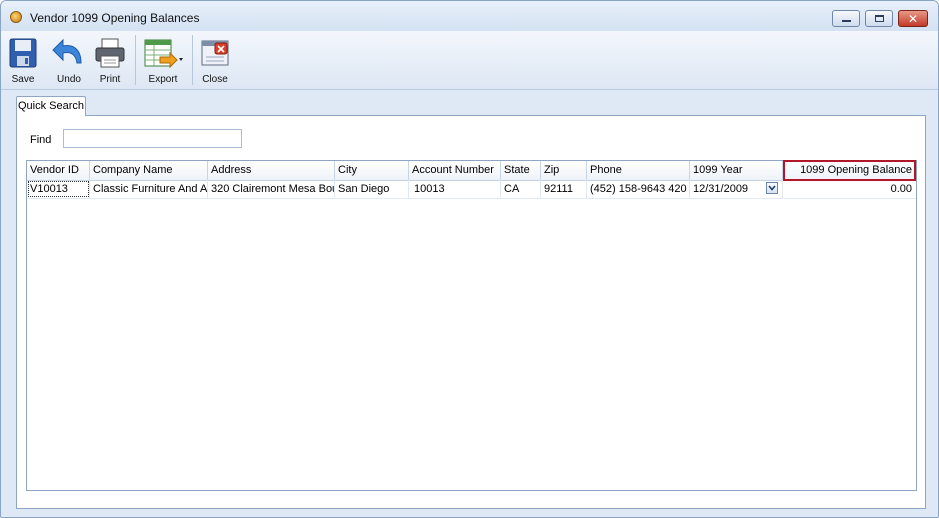 The height and width of the screenshot is (518, 939). Describe the element at coordinates (110, 53) in the screenshot. I see `printer-icon` at that location.